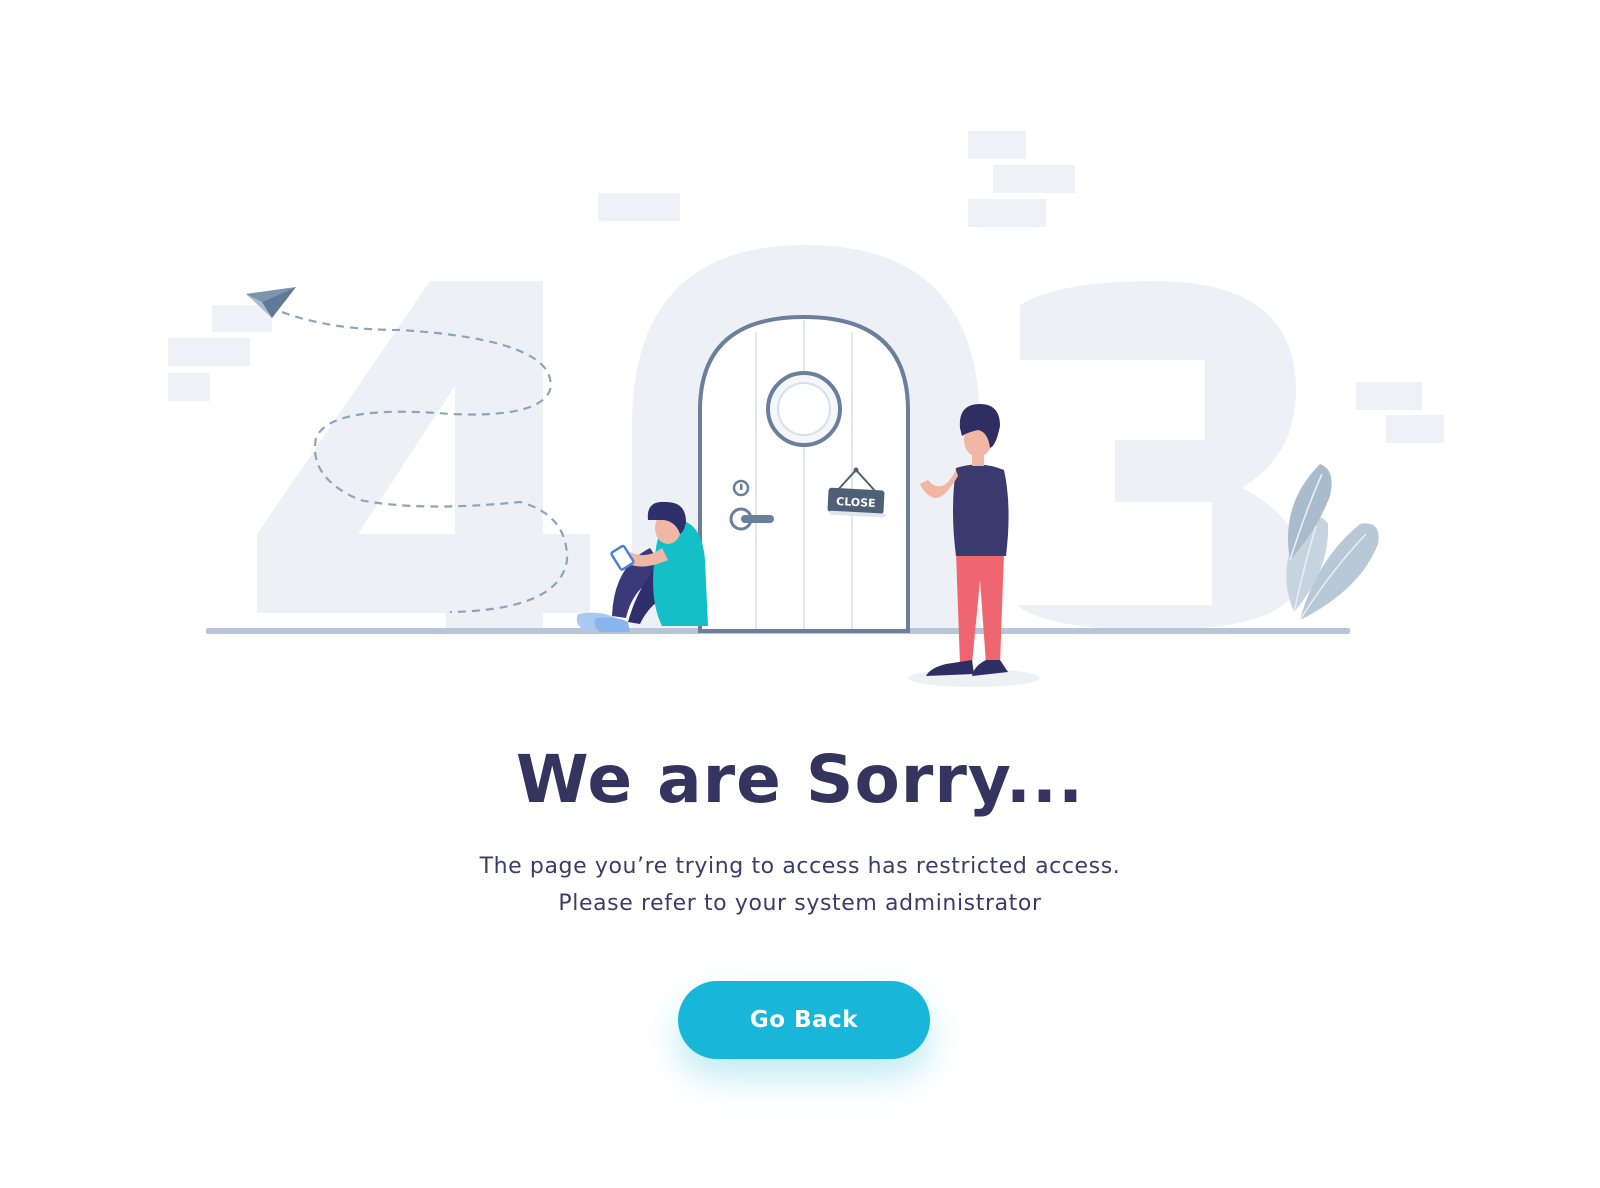 Image resolution: width=1600 pixels, height=1188 pixels. Describe the element at coordinates (856, 502) in the screenshot. I see `door-sign-text: CLOSE` at that location.